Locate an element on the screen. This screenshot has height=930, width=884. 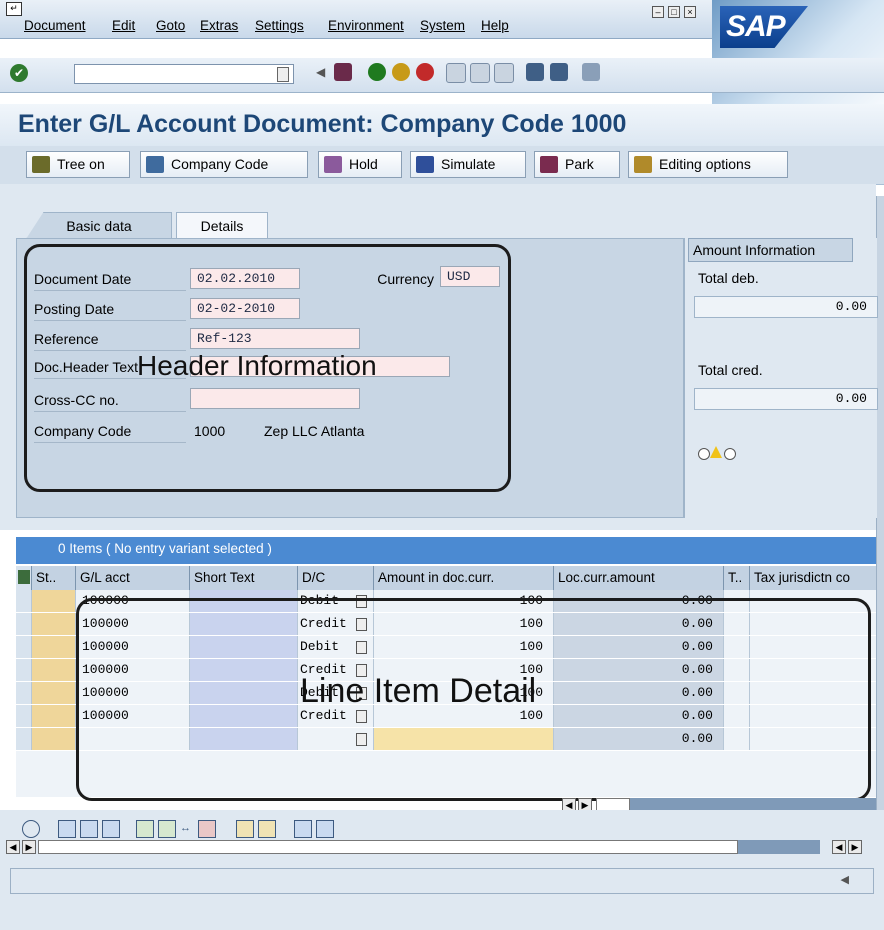
bottom-scroll-right2-icon: ▶ is located at coordinates (855, 847).